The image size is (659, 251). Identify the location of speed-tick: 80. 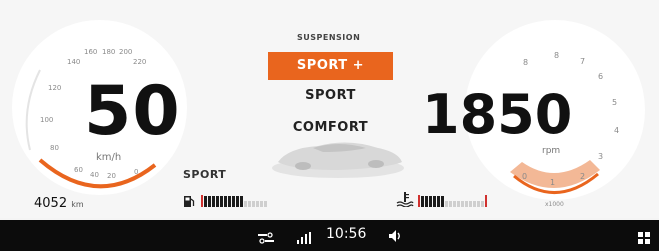
(54, 148).